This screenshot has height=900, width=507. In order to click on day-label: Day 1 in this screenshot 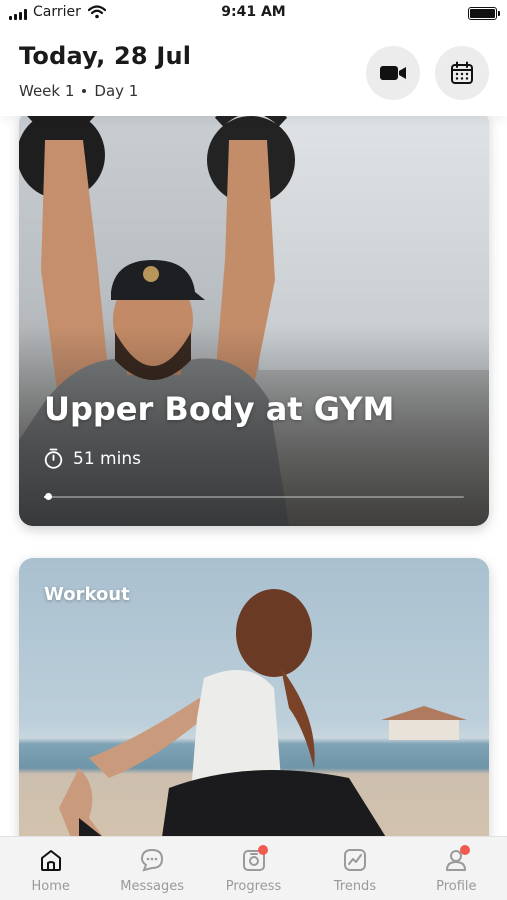, I will do `click(116, 91)`.